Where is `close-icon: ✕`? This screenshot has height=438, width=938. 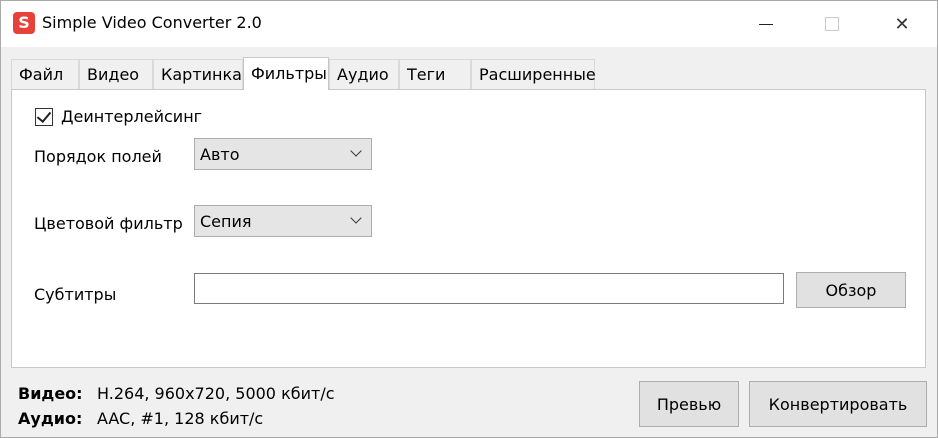 close-icon: ✕ is located at coordinates (902, 24).